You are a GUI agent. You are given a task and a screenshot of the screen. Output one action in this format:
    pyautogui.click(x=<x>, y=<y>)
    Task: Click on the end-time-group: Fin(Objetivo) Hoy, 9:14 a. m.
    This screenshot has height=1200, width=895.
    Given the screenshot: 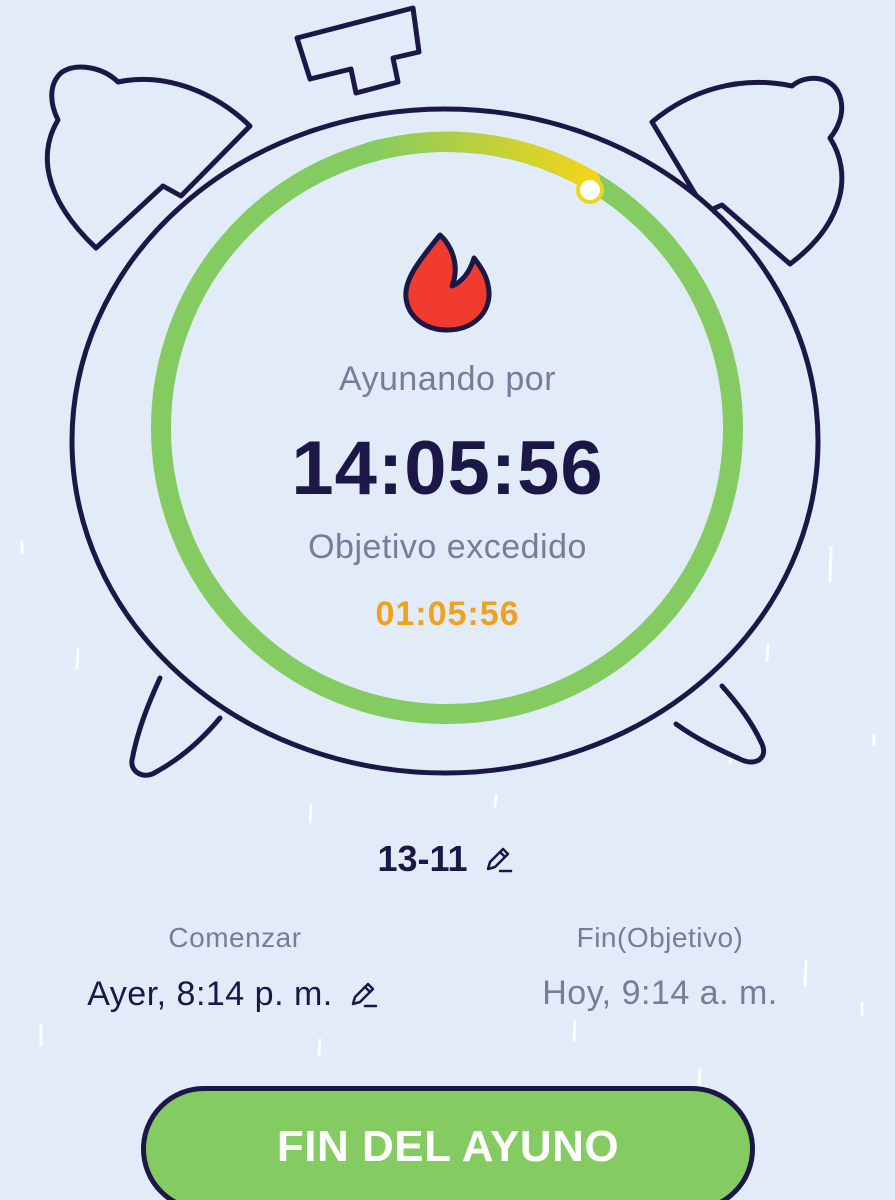 What is the action you would take?
    pyautogui.click(x=660, y=967)
    